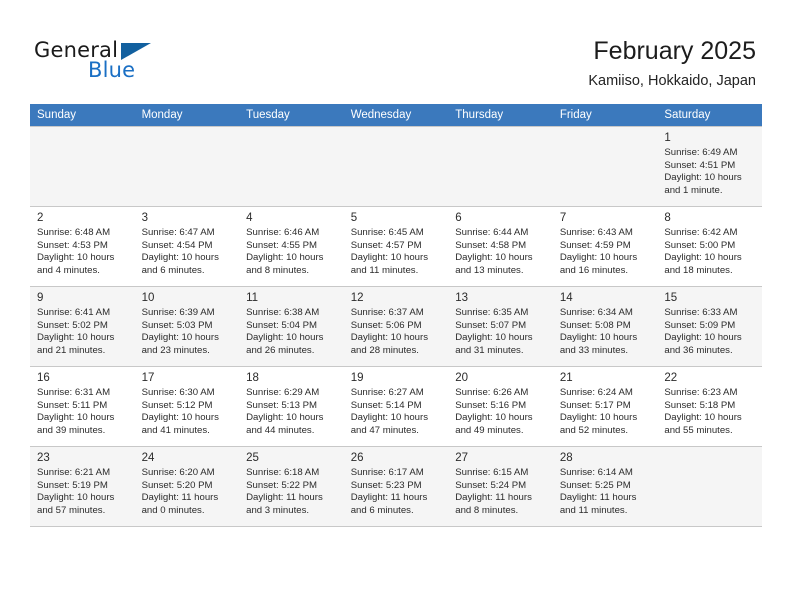 Image resolution: width=792 pixels, height=612 pixels. I want to click on day-number: 18, so click(252, 378).